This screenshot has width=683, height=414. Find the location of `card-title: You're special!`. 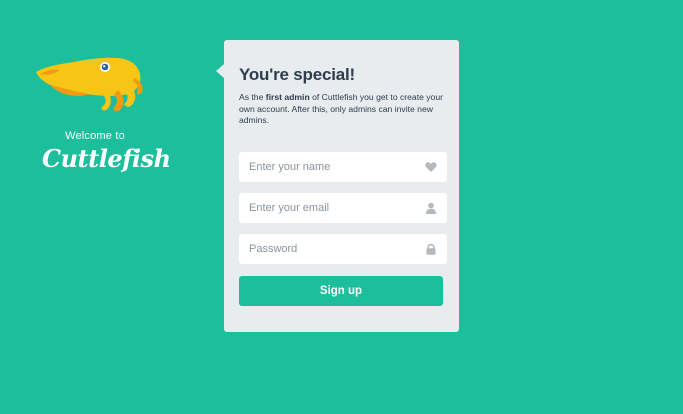

card-title: You're special! is located at coordinates (297, 74).